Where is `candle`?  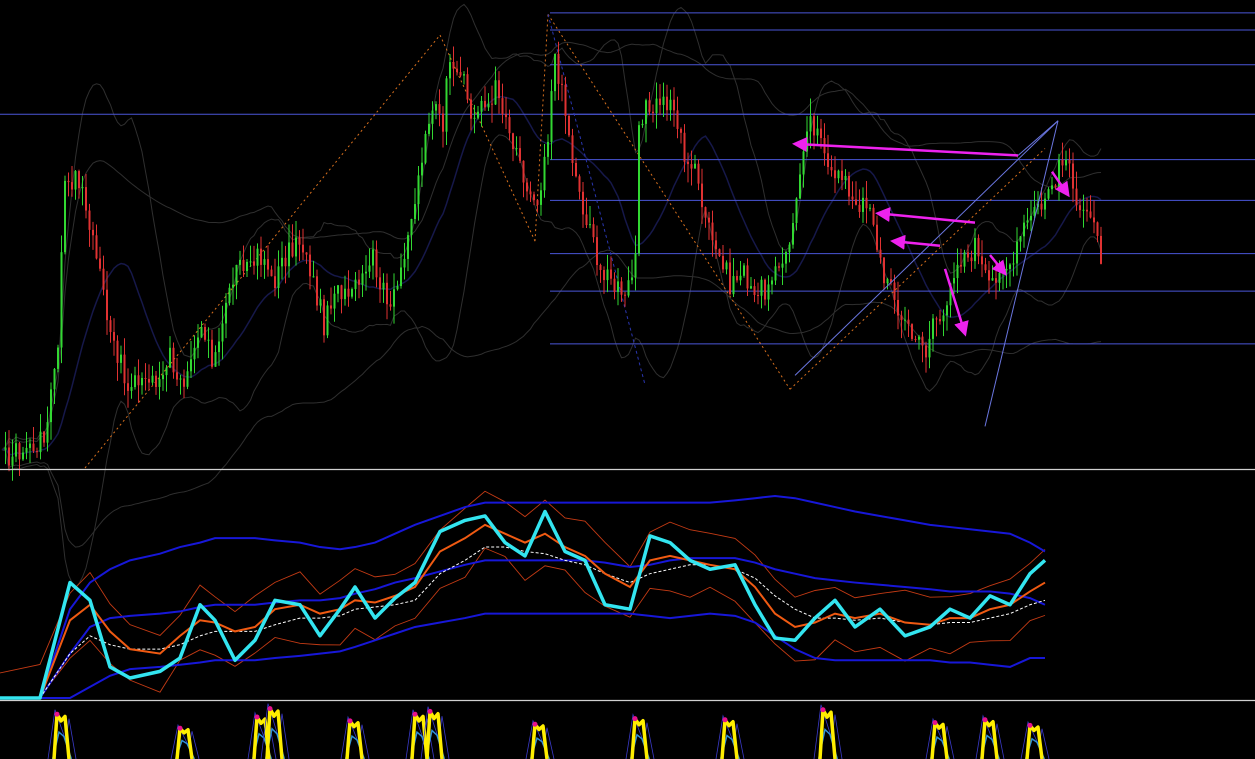 candle is located at coordinates (61, 299).